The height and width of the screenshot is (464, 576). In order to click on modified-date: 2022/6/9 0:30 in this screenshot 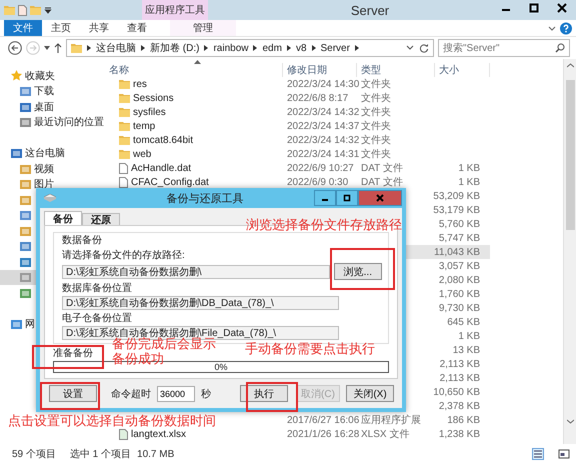, I will do `click(317, 182)`.